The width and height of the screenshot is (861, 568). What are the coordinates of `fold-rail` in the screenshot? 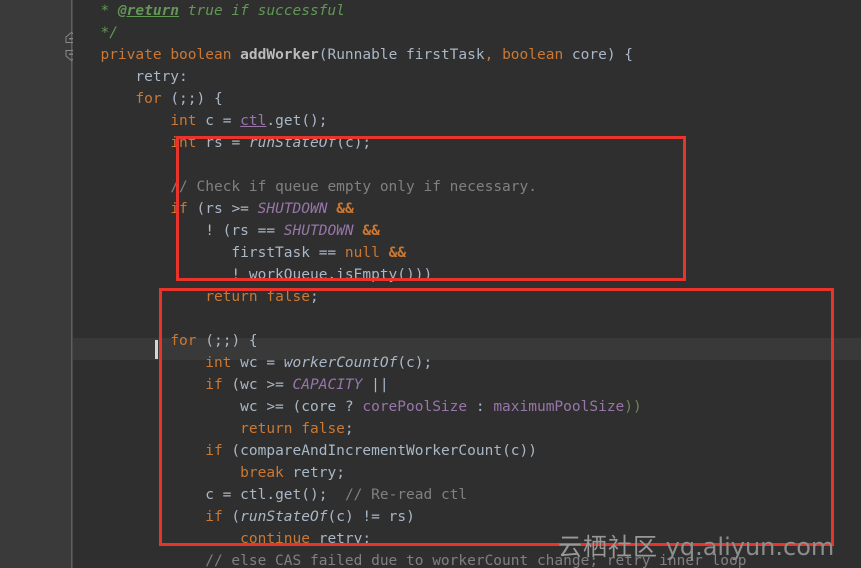 It's located at (71, 284).